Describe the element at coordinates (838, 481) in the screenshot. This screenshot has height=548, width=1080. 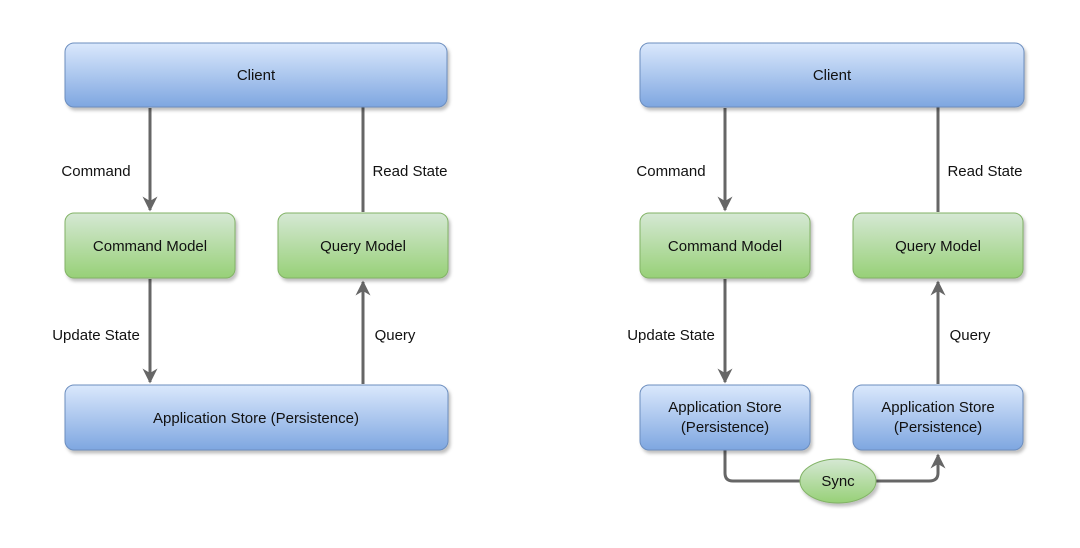
I see `sync-label: Sync` at that location.